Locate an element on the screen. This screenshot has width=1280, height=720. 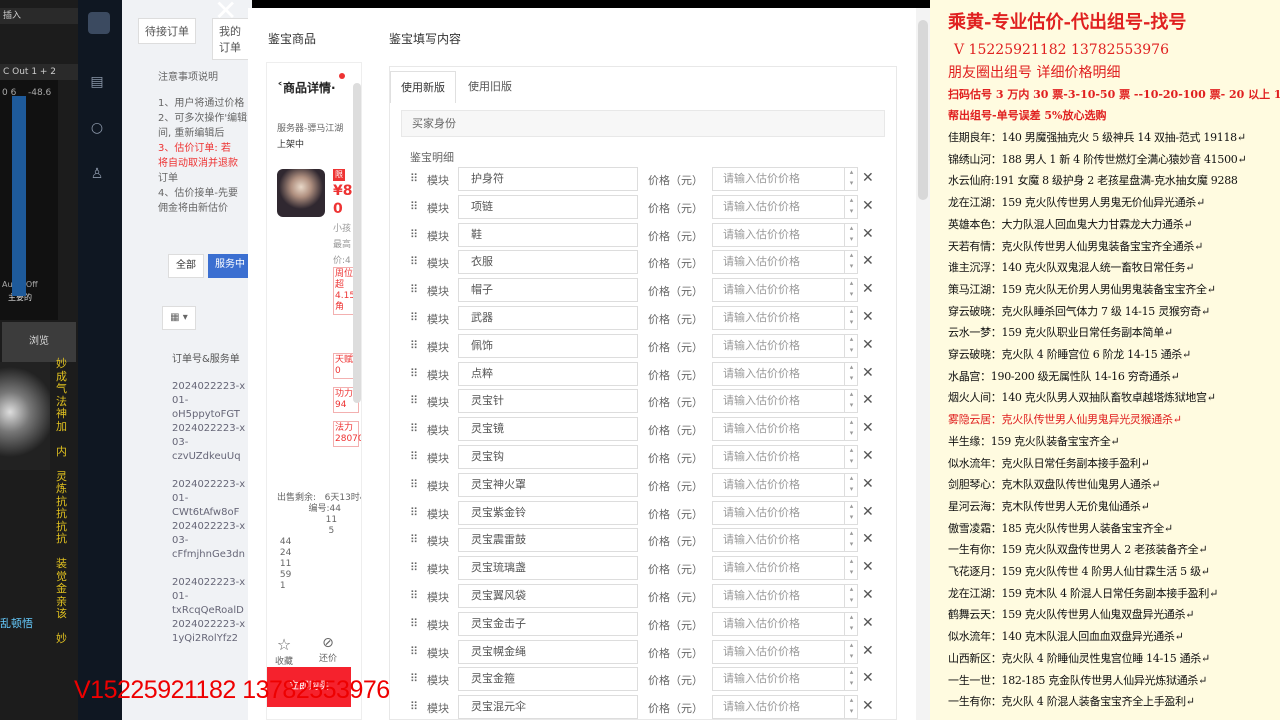
card-scrollbar is located at coordinates (357, 243).